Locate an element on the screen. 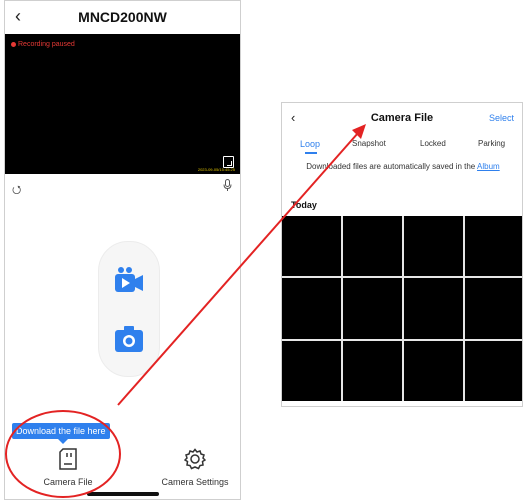  tab-snapshot: Snapshot is located at coordinates (369, 143).